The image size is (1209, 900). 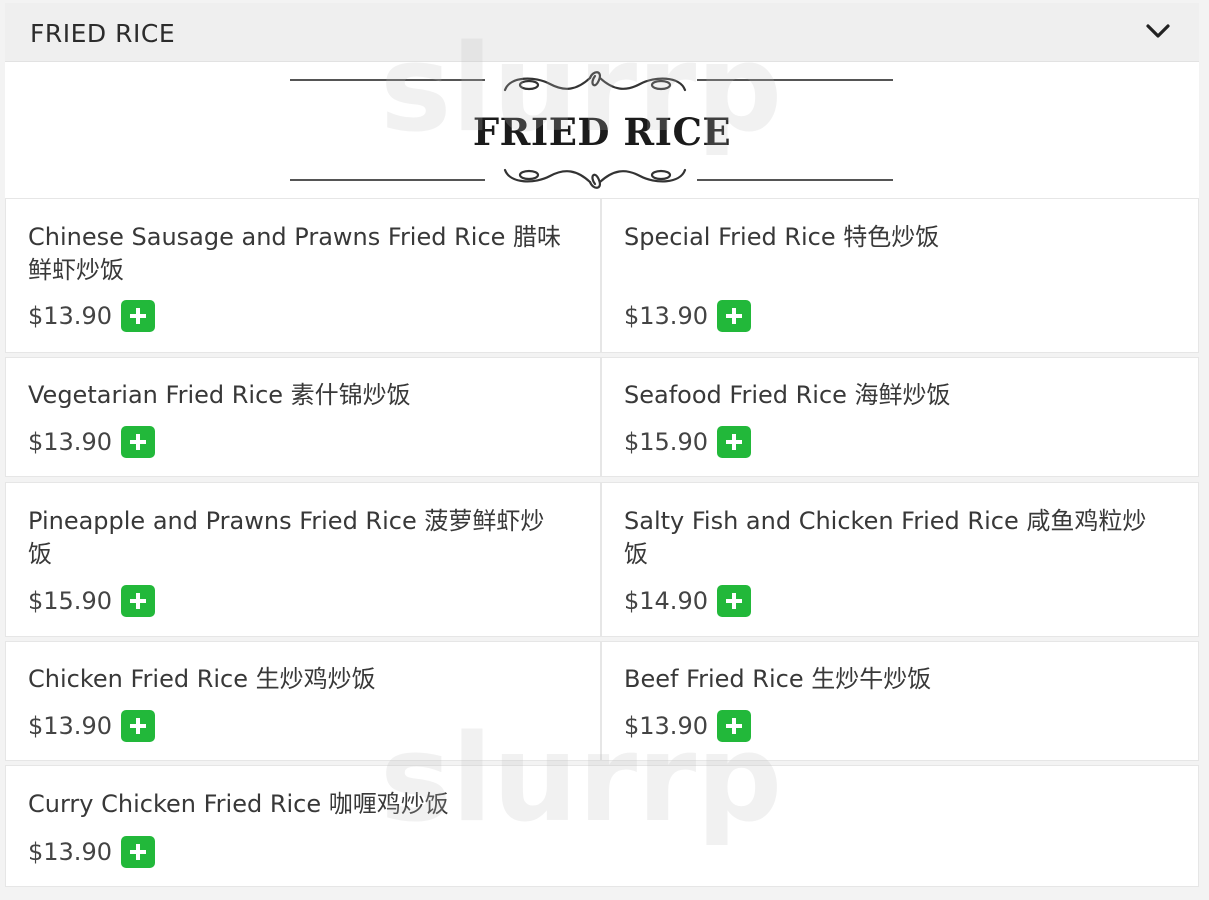 What do you see at coordinates (238, 804) in the screenshot?
I see `item-name: Curry Chicken Fried Rice 咖喱鸡炒饭` at bounding box center [238, 804].